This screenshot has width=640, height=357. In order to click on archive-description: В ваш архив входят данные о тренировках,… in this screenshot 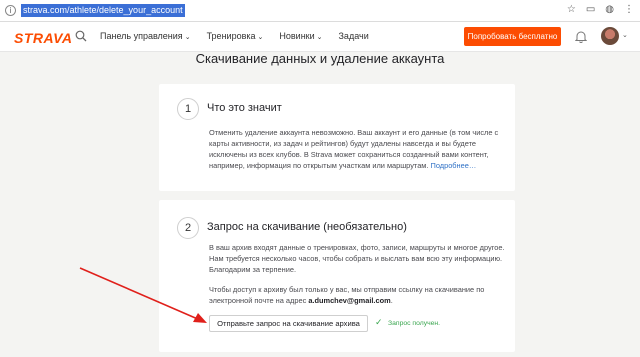, I will do `click(357, 258)`.